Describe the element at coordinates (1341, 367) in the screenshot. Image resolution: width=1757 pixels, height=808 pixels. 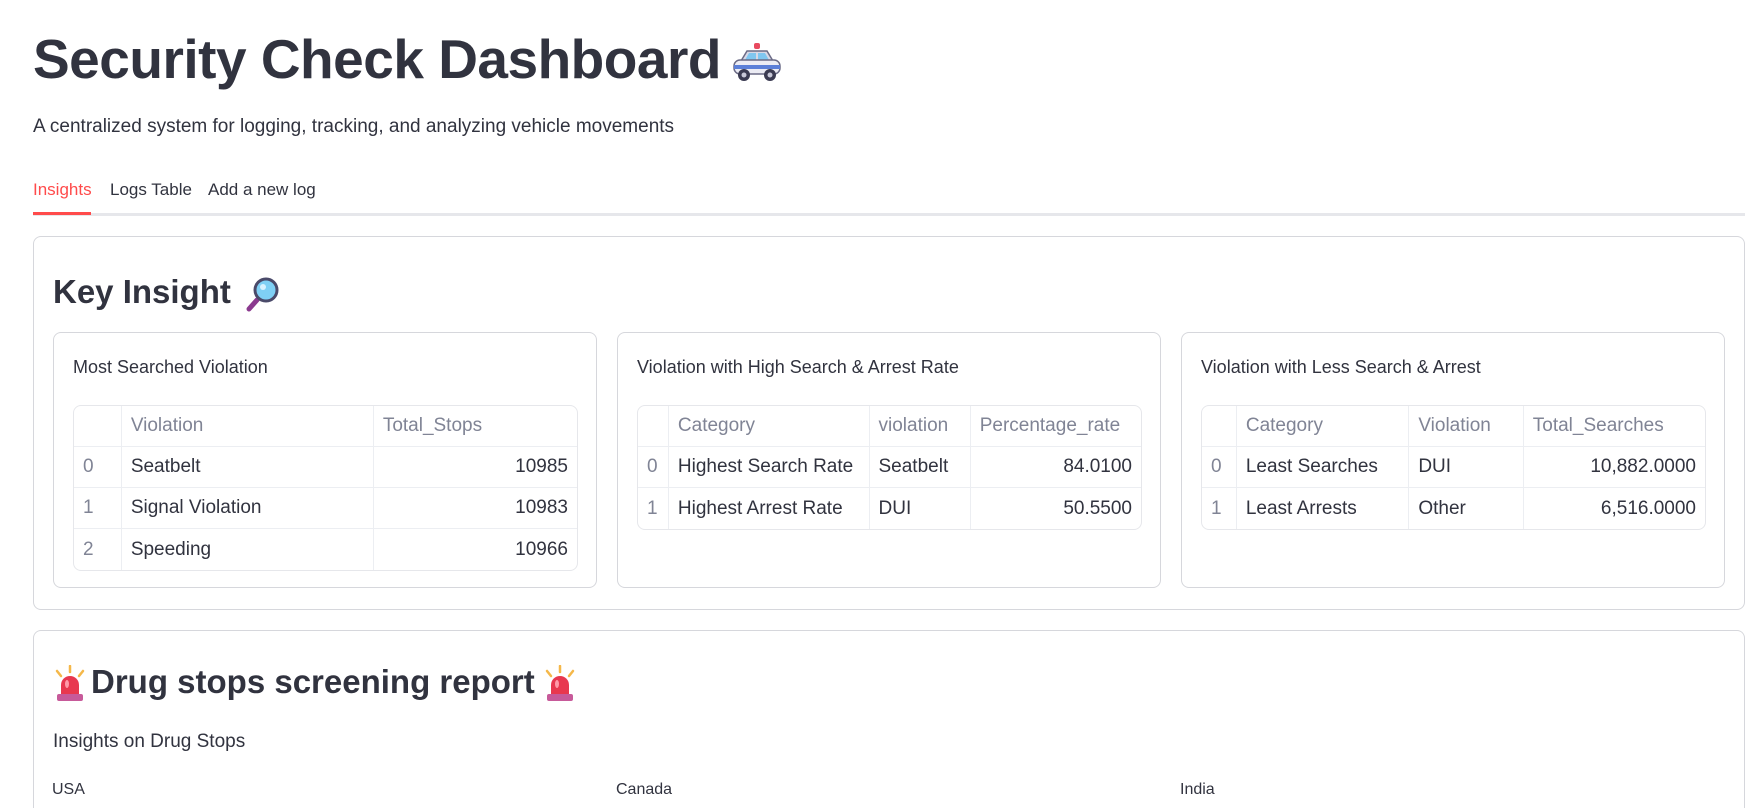
I see `less-search-title: Violation with Less Search & Arrest` at that location.